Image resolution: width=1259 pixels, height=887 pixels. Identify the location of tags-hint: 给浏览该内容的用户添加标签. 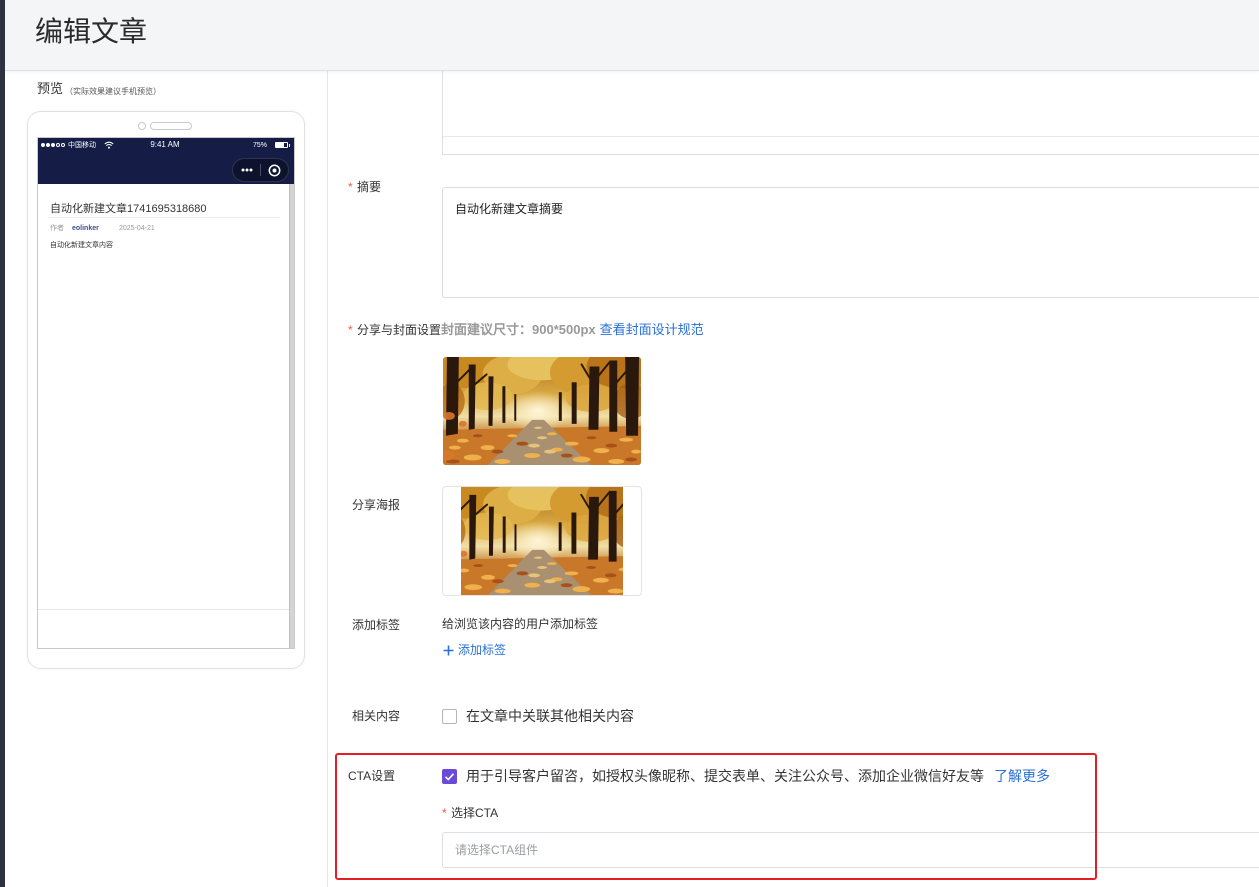
(520, 624).